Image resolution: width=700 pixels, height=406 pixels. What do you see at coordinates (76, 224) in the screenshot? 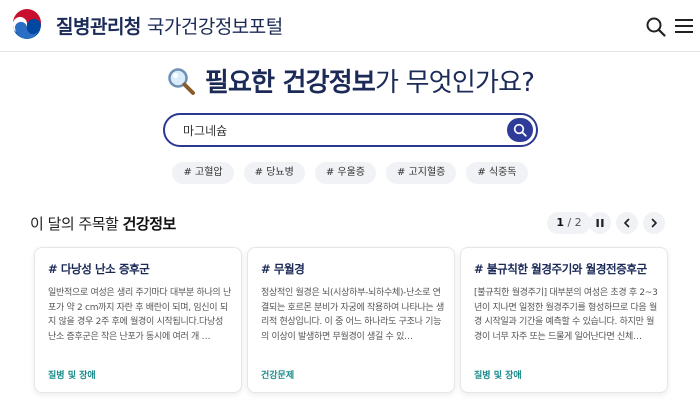
I see `section-title-pre: 이 달의 주목할` at bounding box center [76, 224].